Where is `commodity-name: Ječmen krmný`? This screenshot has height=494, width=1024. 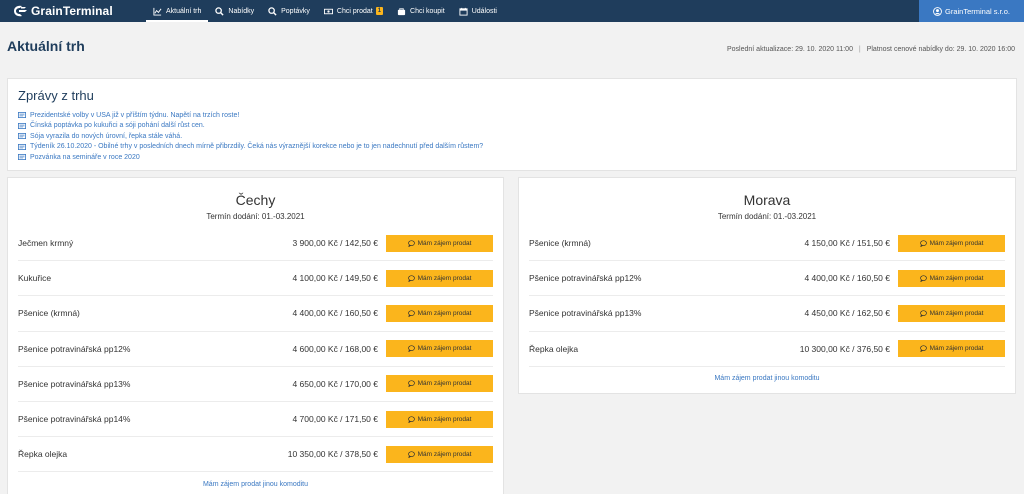
commodity-name: Ječmen krmný is located at coordinates (46, 243).